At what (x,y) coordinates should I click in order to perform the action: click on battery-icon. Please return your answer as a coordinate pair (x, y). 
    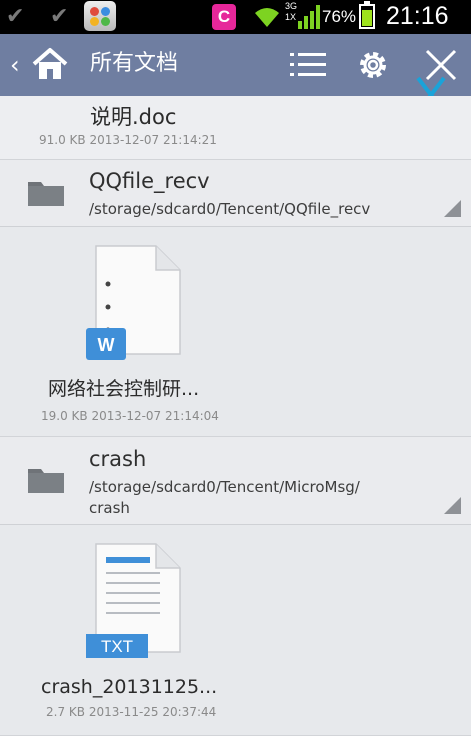
    Looking at the image, I should click on (367, 15).